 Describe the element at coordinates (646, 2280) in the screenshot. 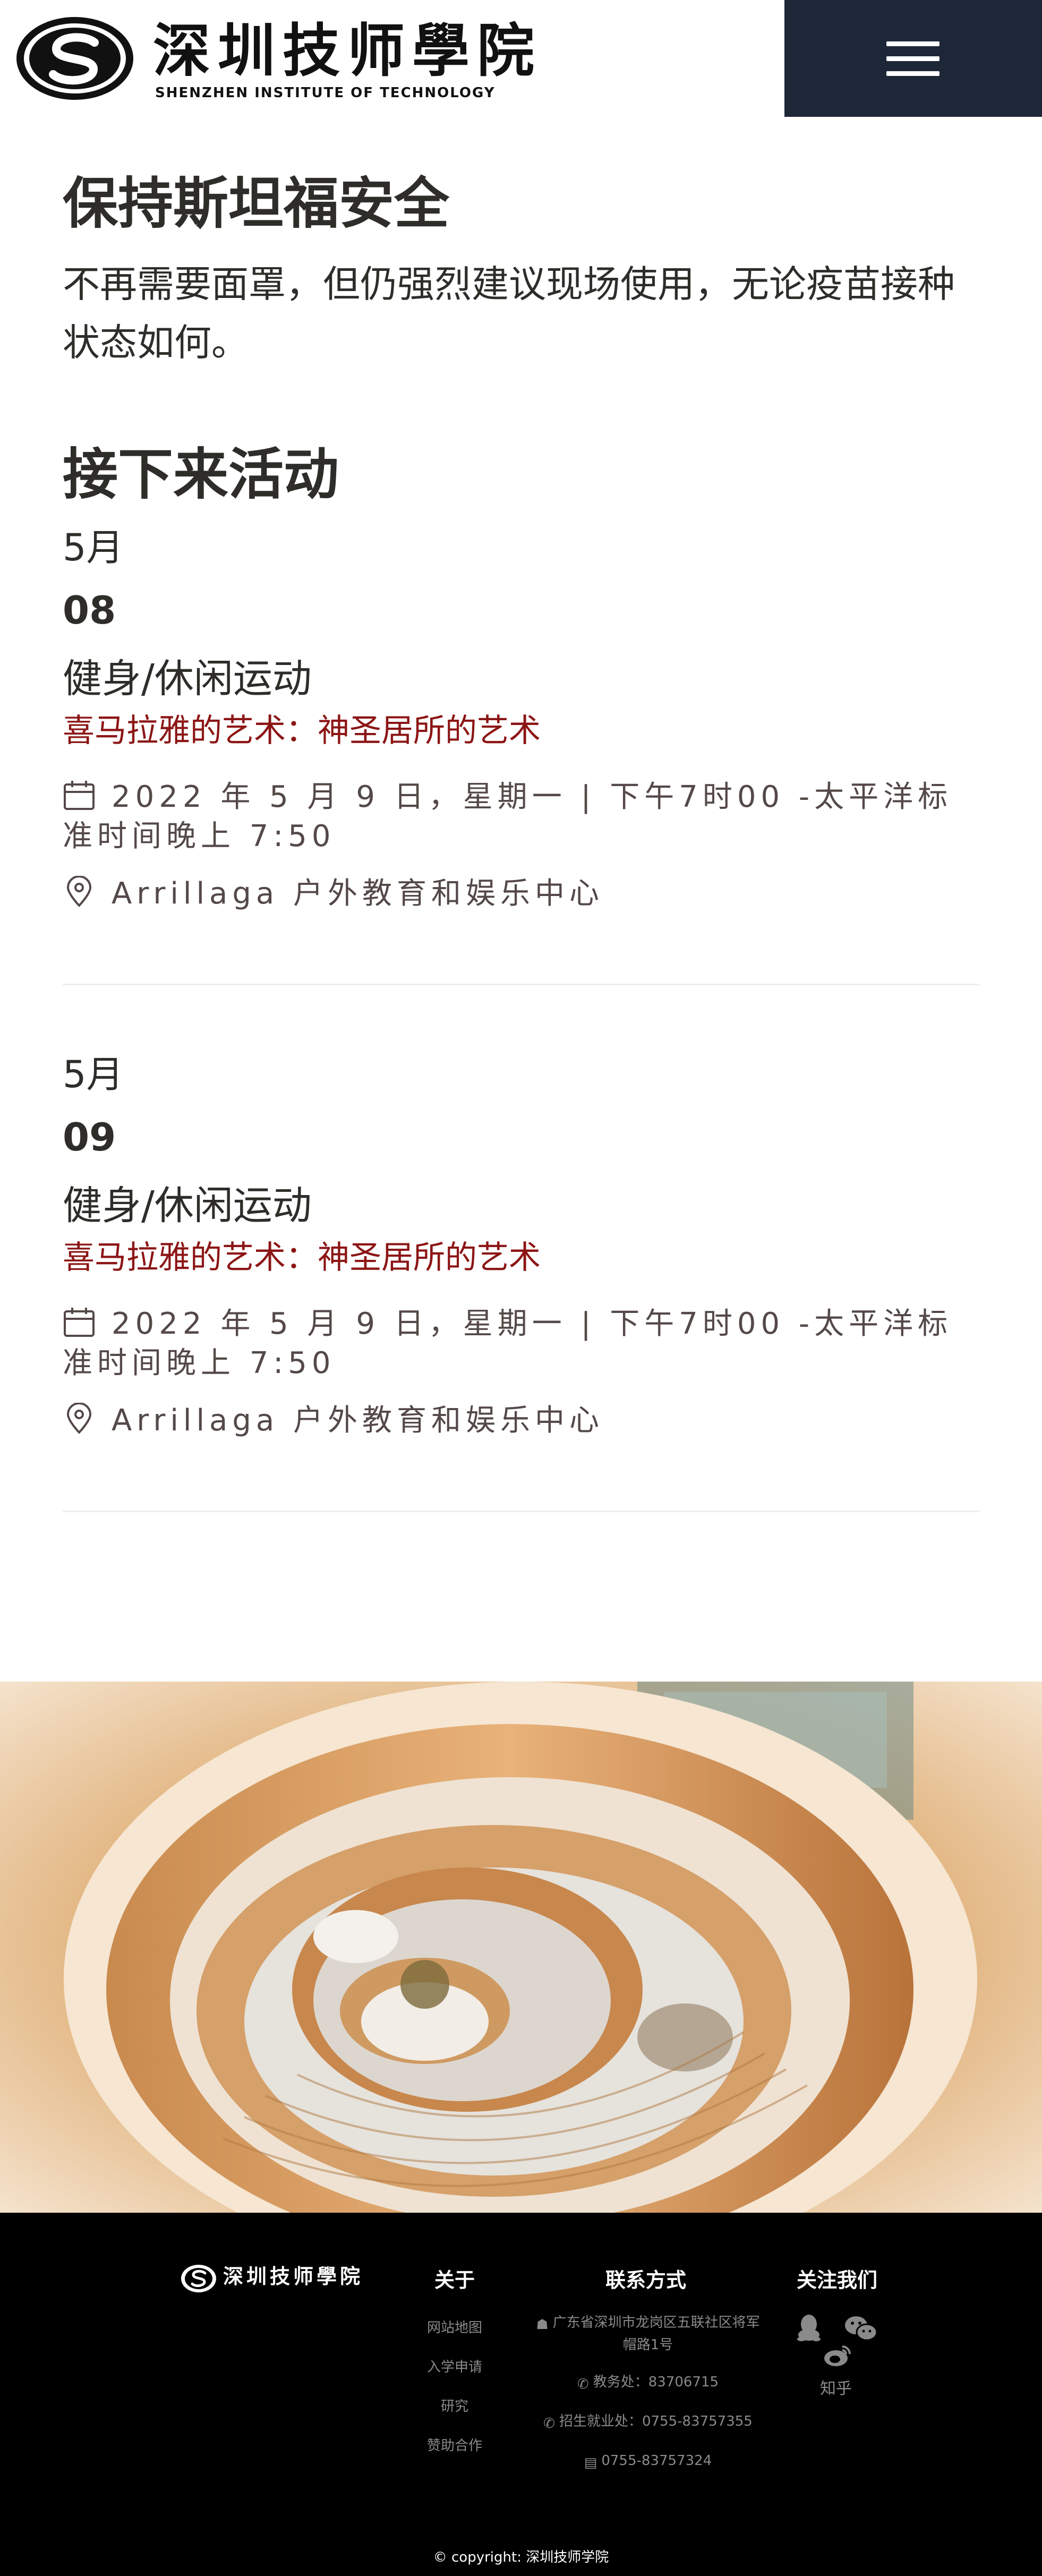

I see `footer-contact-title: 联系方式` at that location.